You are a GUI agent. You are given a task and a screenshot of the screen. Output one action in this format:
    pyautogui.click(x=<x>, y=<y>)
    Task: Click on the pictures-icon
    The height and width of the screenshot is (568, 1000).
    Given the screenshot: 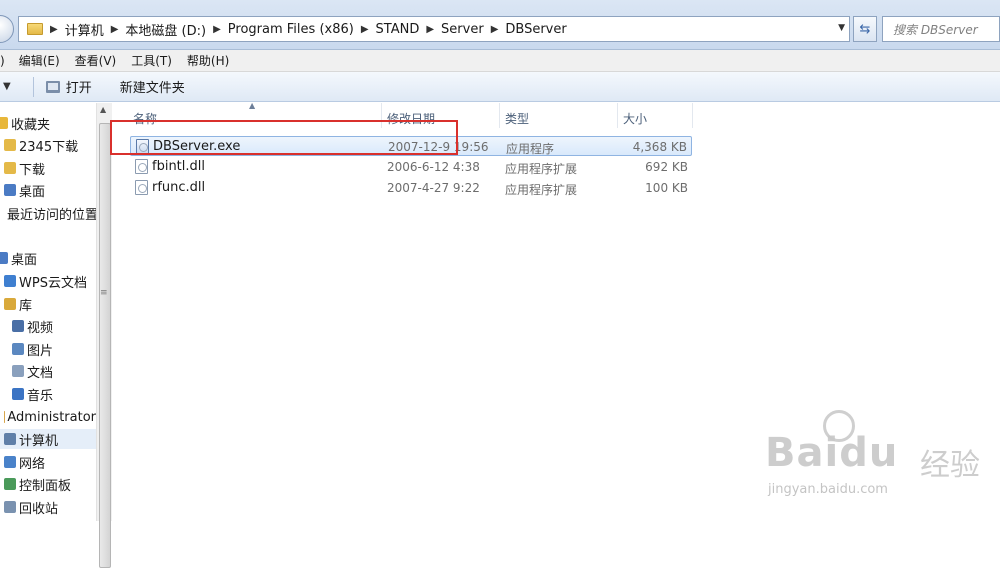 What is the action you would take?
    pyautogui.click(x=18, y=349)
    